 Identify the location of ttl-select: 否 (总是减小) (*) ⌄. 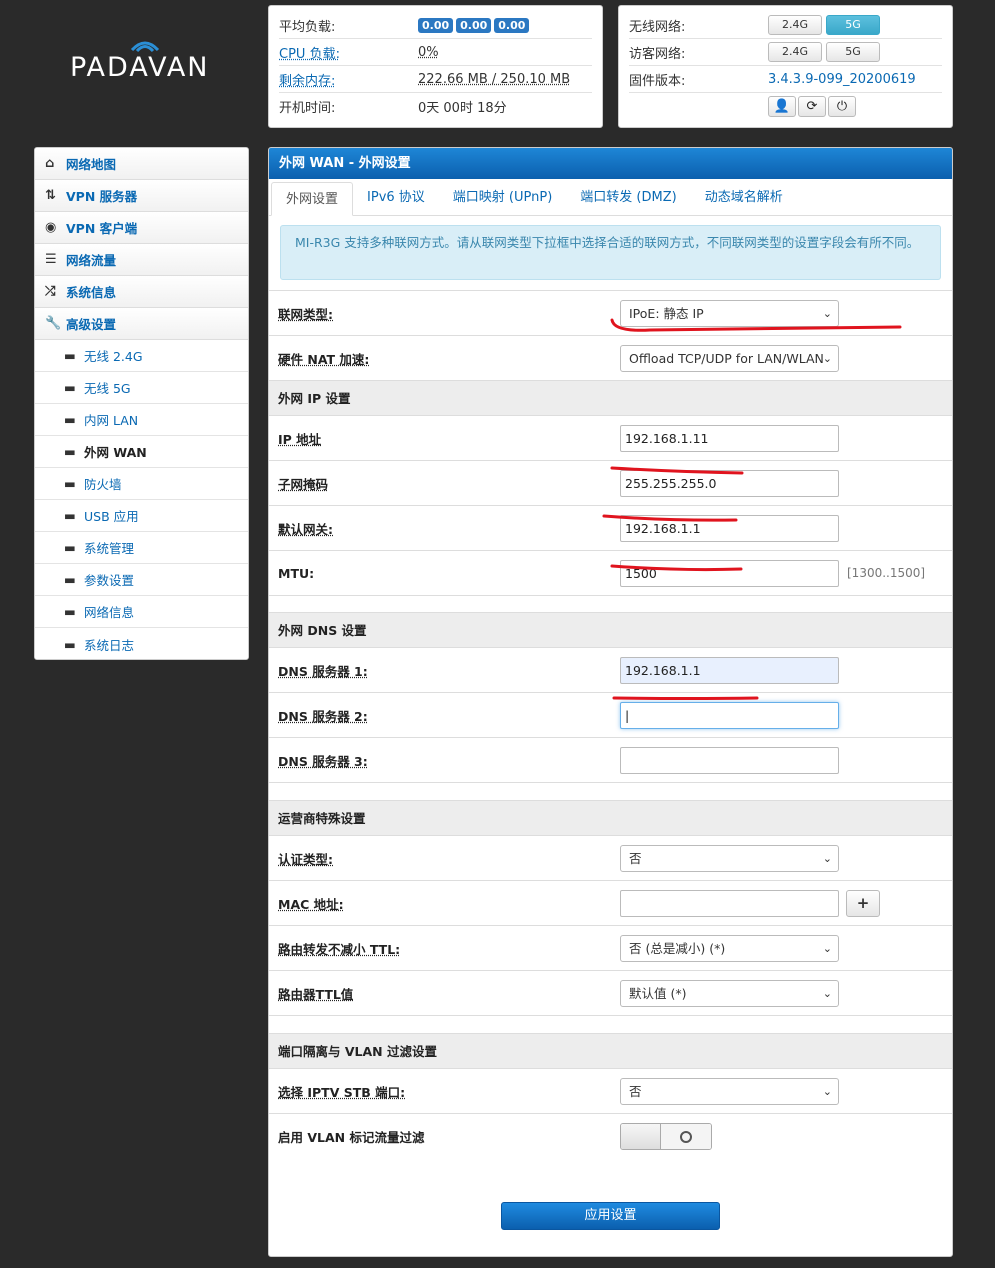
(729, 948).